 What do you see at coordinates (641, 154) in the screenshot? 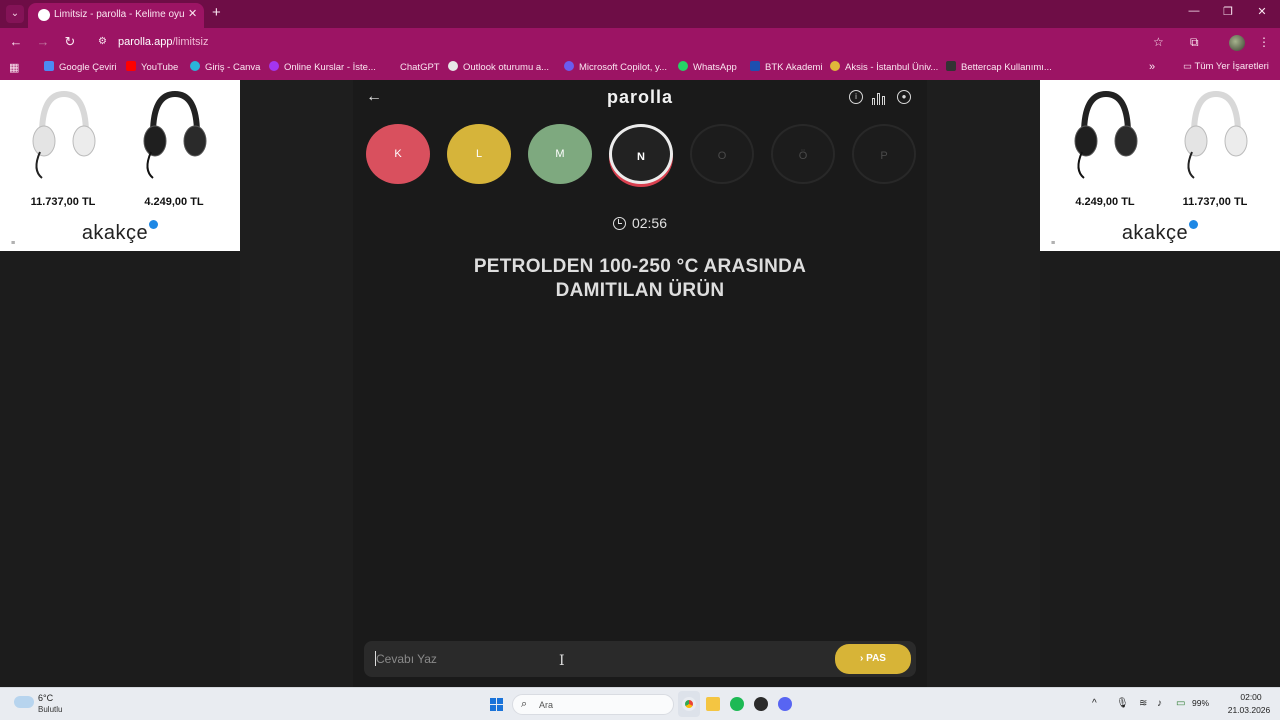
I see `letter-circle-n: N` at bounding box center [641, 154].